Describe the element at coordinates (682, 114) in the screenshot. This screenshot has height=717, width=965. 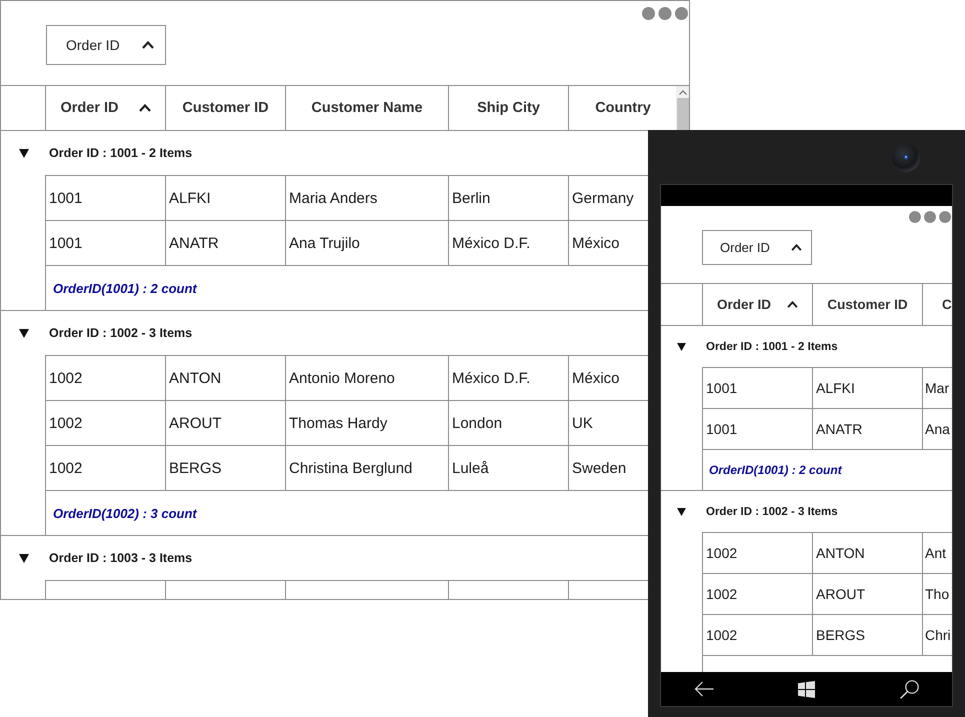
I see `scrollbar-thumb` at that location.